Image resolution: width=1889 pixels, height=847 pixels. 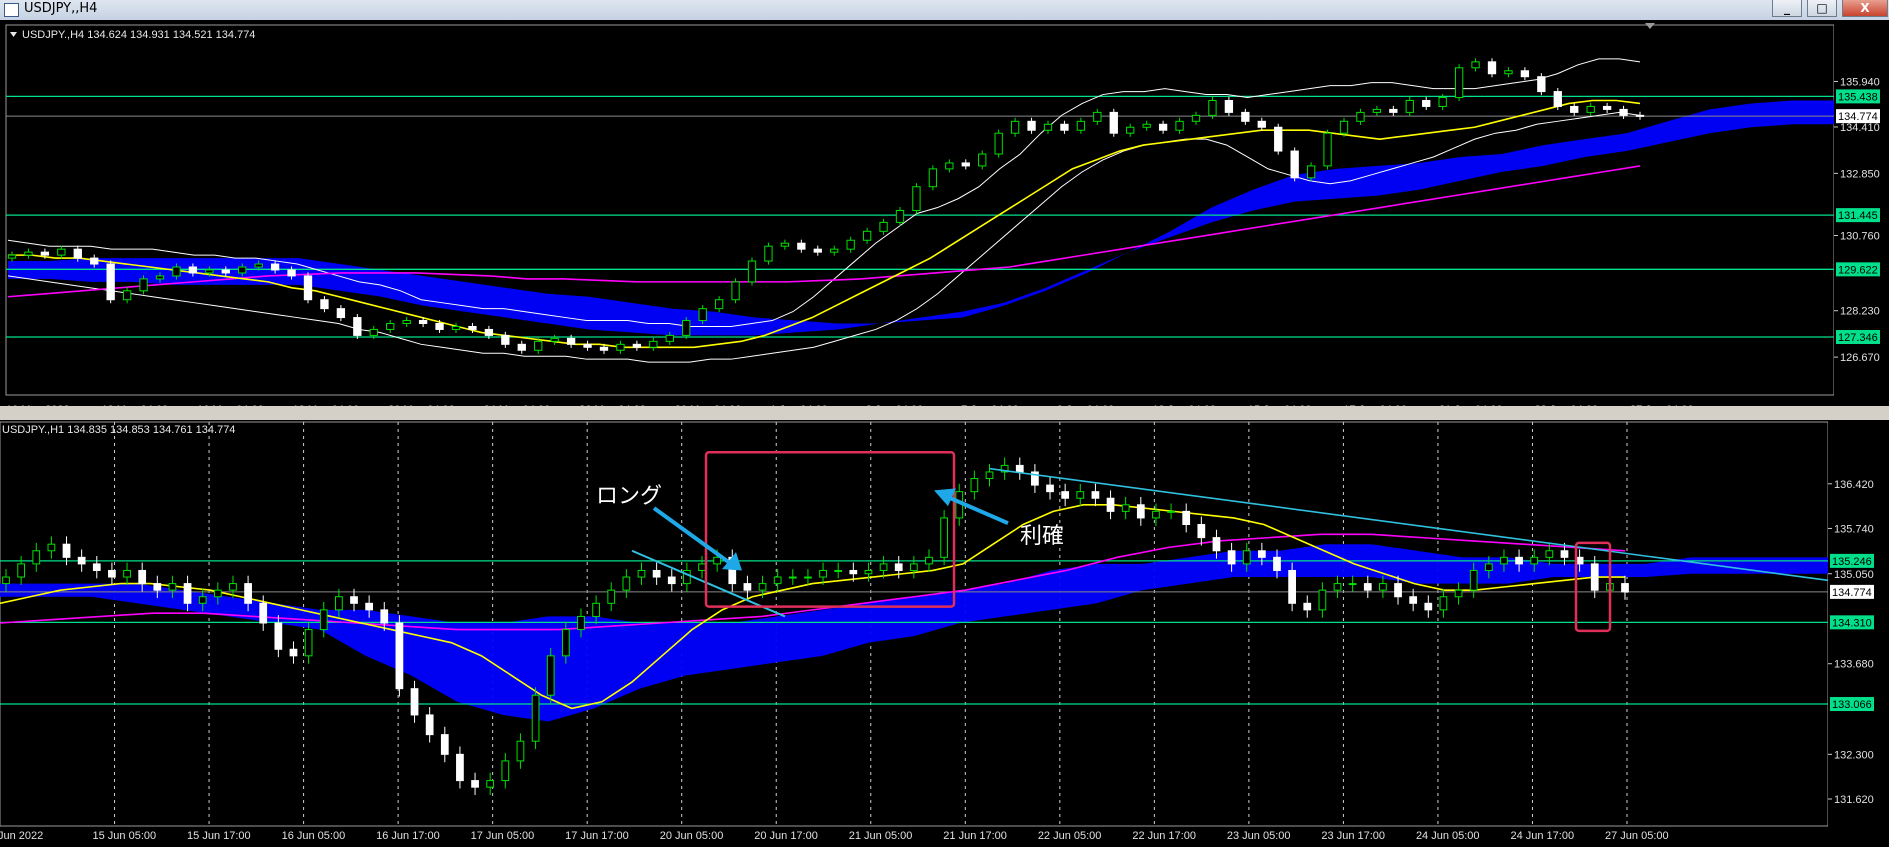 I want to click on price-label: 135.940, so click(x=1860, y=82).